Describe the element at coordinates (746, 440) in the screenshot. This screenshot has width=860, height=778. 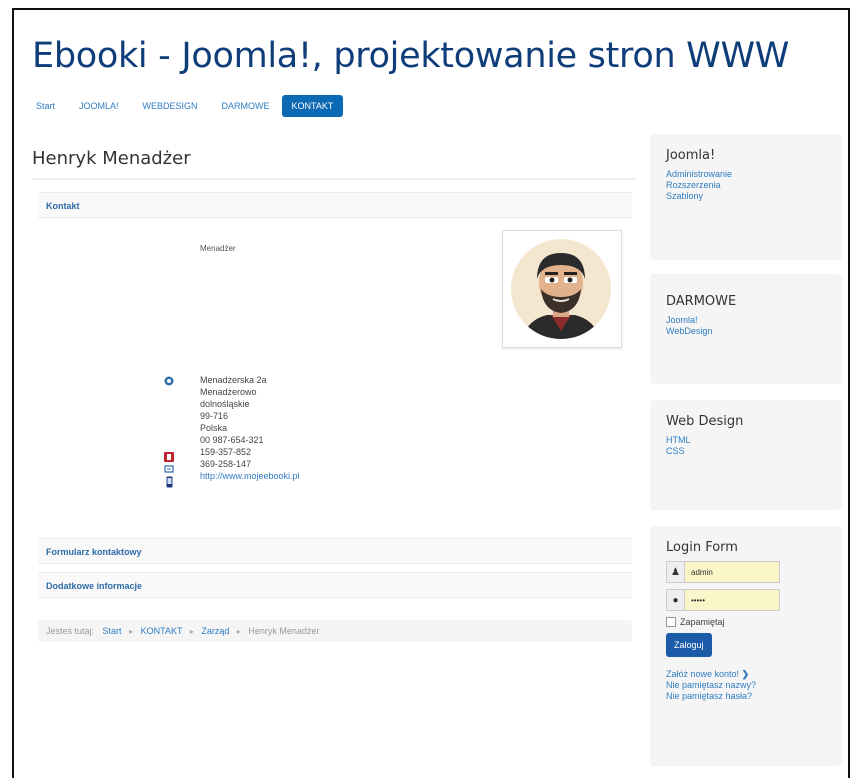
I see `sidebar-link-html: HTML` at that location.